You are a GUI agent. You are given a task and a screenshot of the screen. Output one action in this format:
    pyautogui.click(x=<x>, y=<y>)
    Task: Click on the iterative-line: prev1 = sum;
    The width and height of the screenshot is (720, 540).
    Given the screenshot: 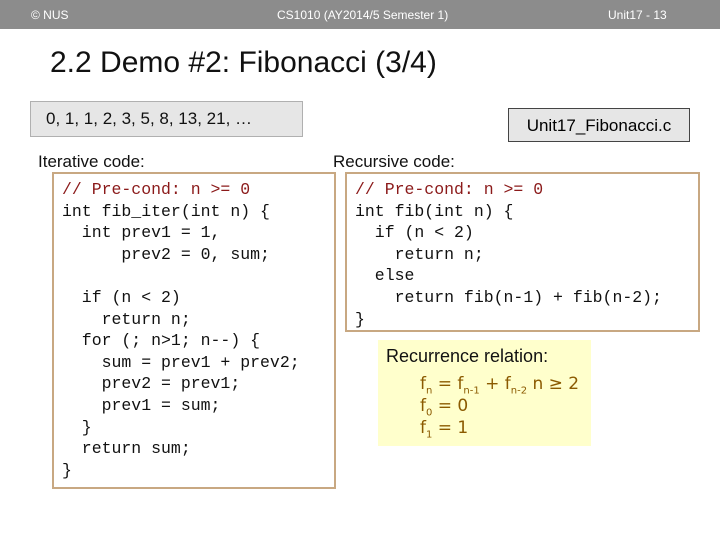 What is the action you would take?
    pyautogui.click(x=141, y=405)
    